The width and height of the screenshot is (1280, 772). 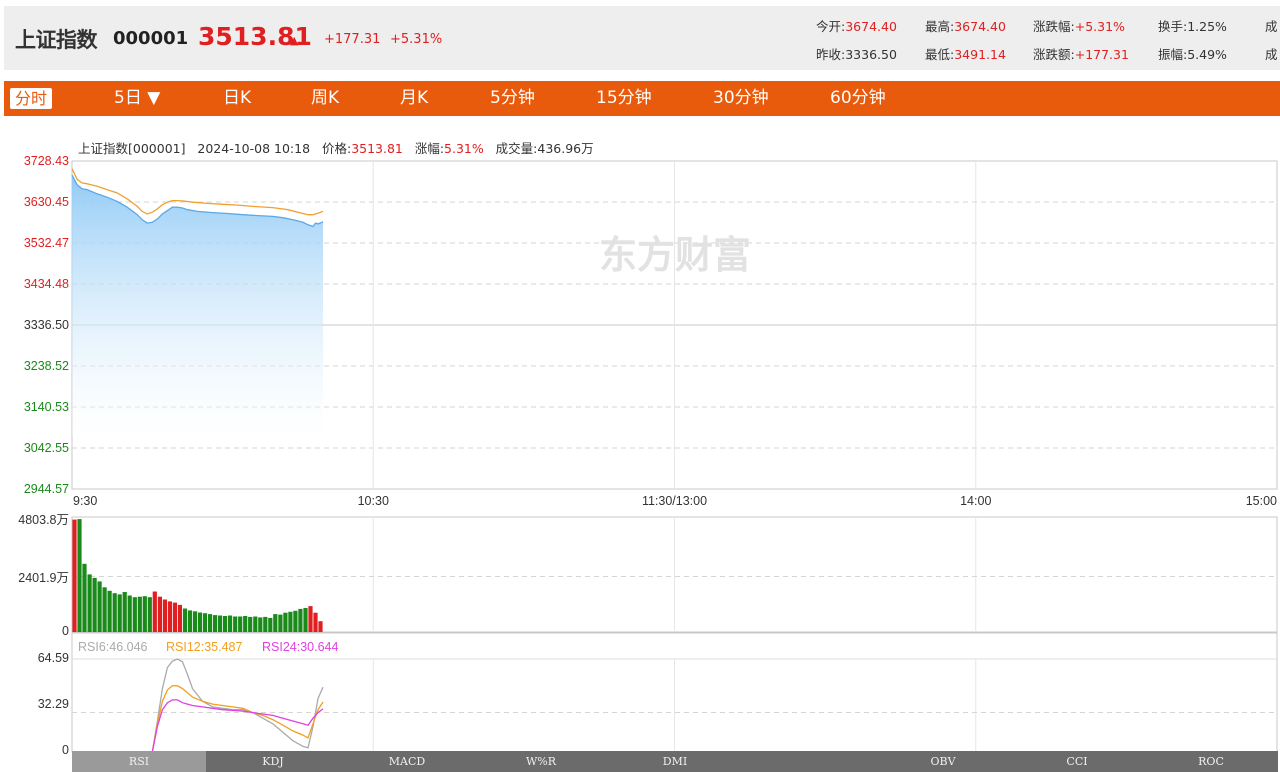 What do you see at coordinates (43, 578) in the screenshot?
I see `volume-tick-label: 2401.9万` at bounding box center [43, 578].